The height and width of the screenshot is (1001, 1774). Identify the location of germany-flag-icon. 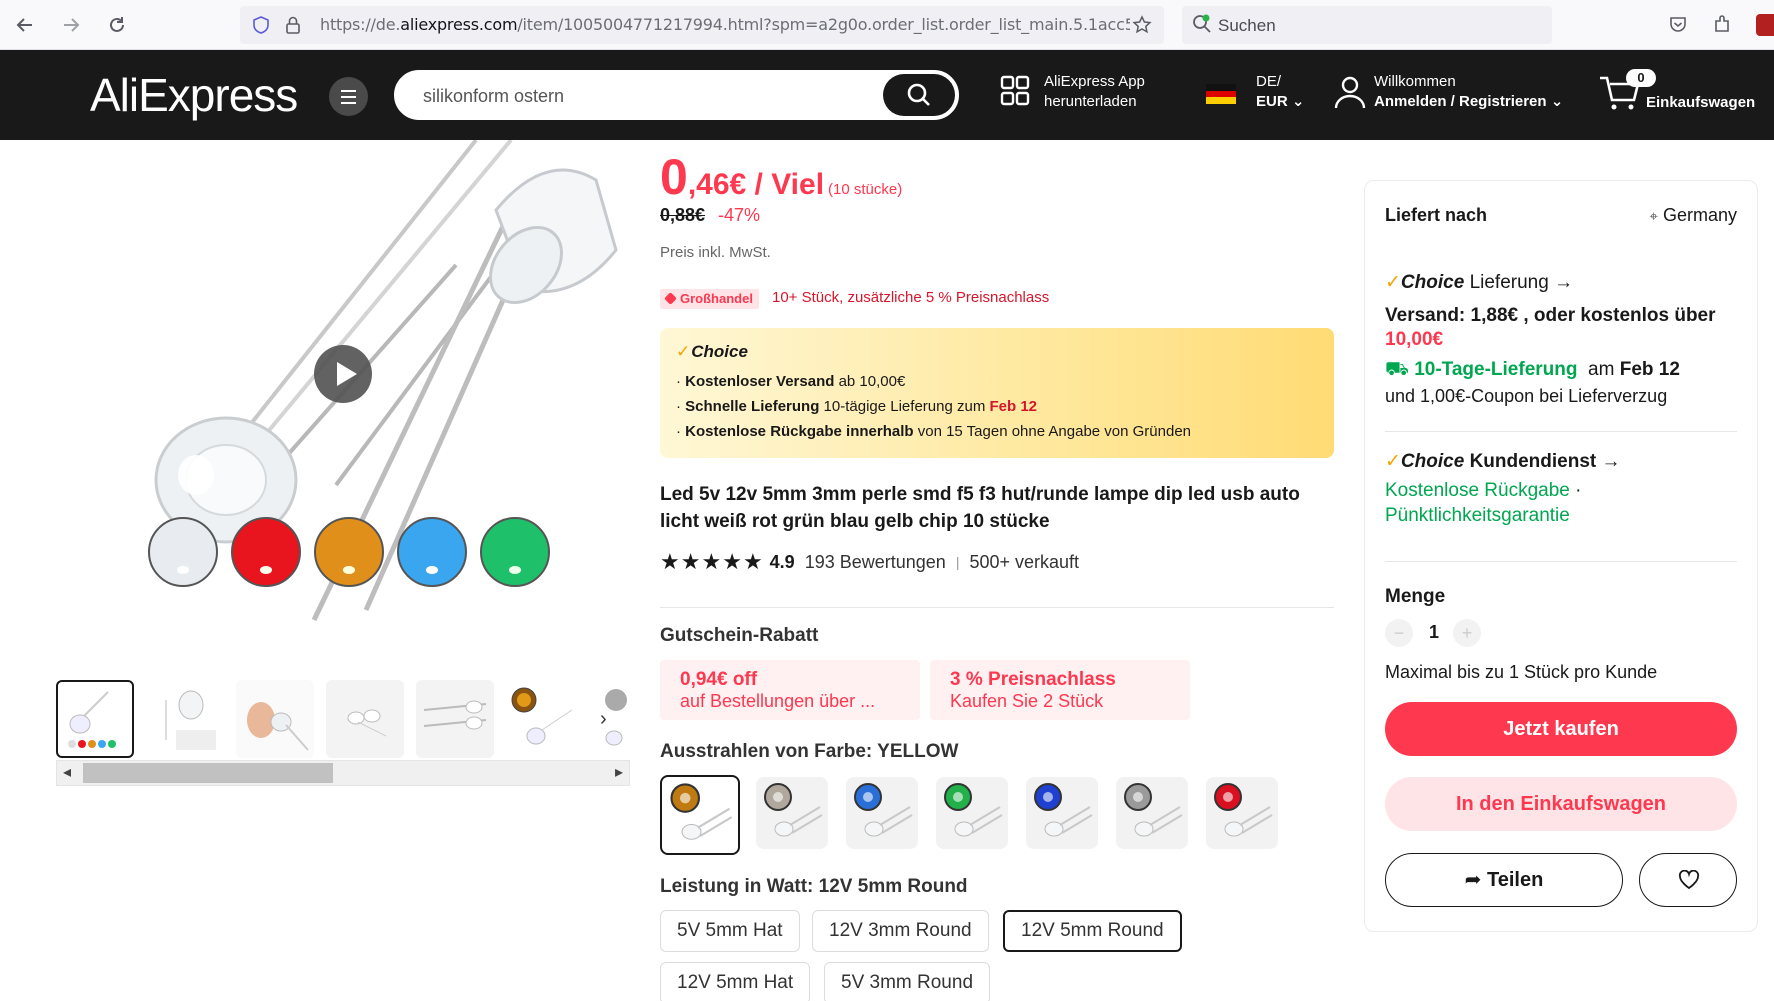
(1221, 94).